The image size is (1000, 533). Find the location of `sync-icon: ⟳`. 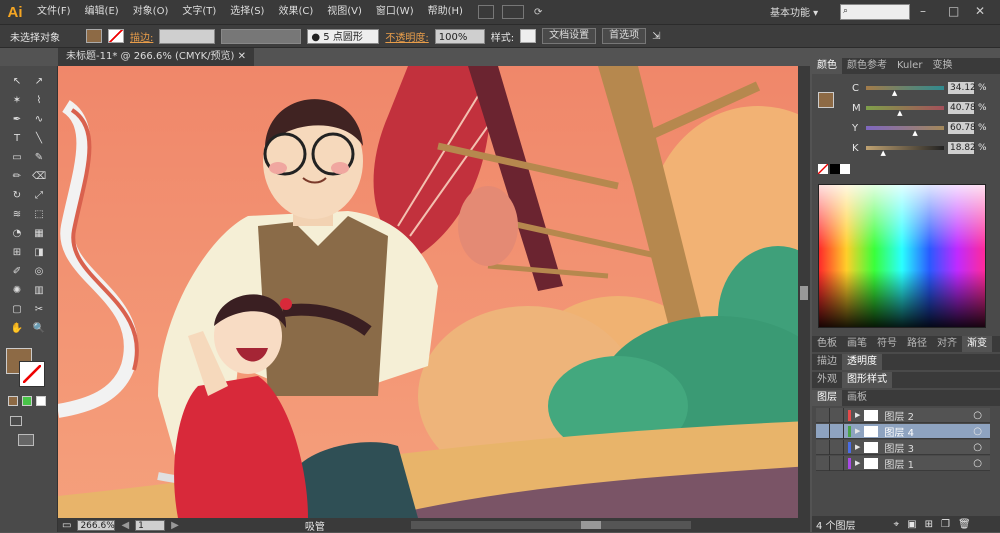

sync-icon: ⟳ is located at coordinates (538, 12).